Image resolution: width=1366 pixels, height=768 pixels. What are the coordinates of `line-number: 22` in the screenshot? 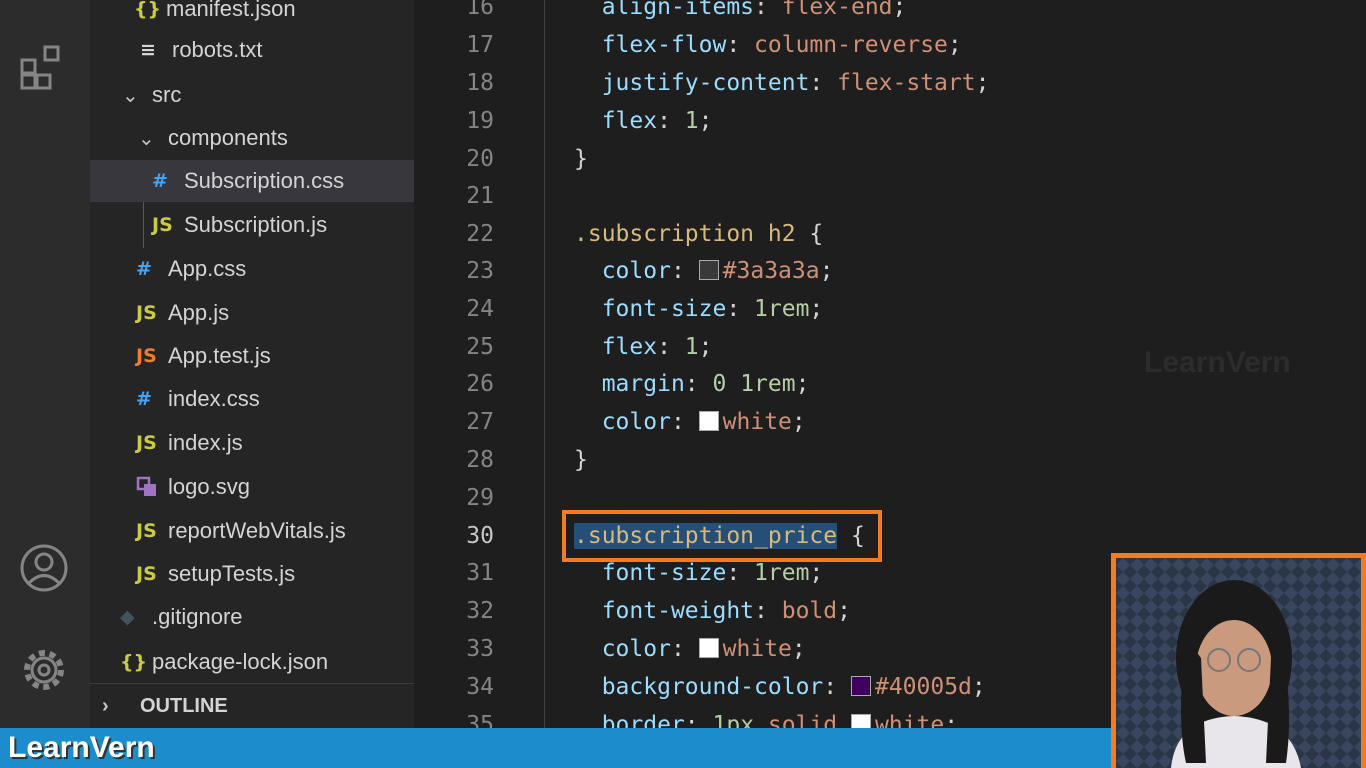 It's located at (480, 234).